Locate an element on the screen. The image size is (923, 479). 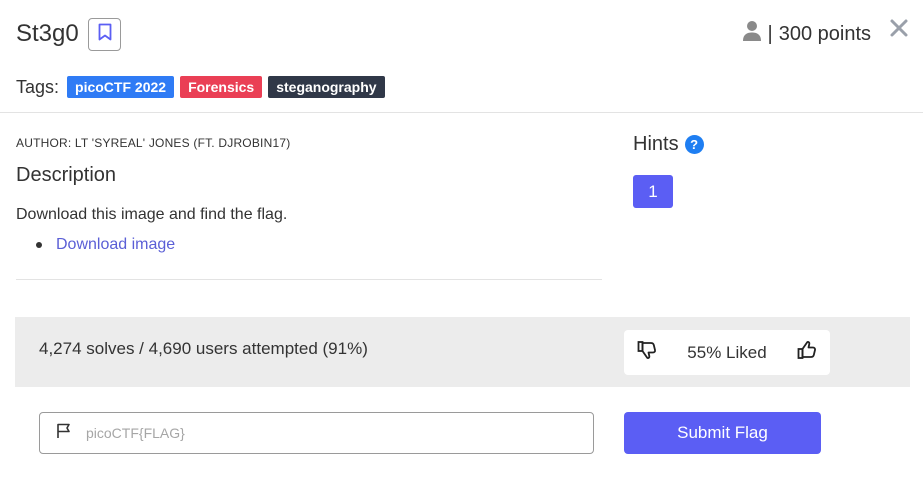
flag-input-field is located at coordinates (316, 433).